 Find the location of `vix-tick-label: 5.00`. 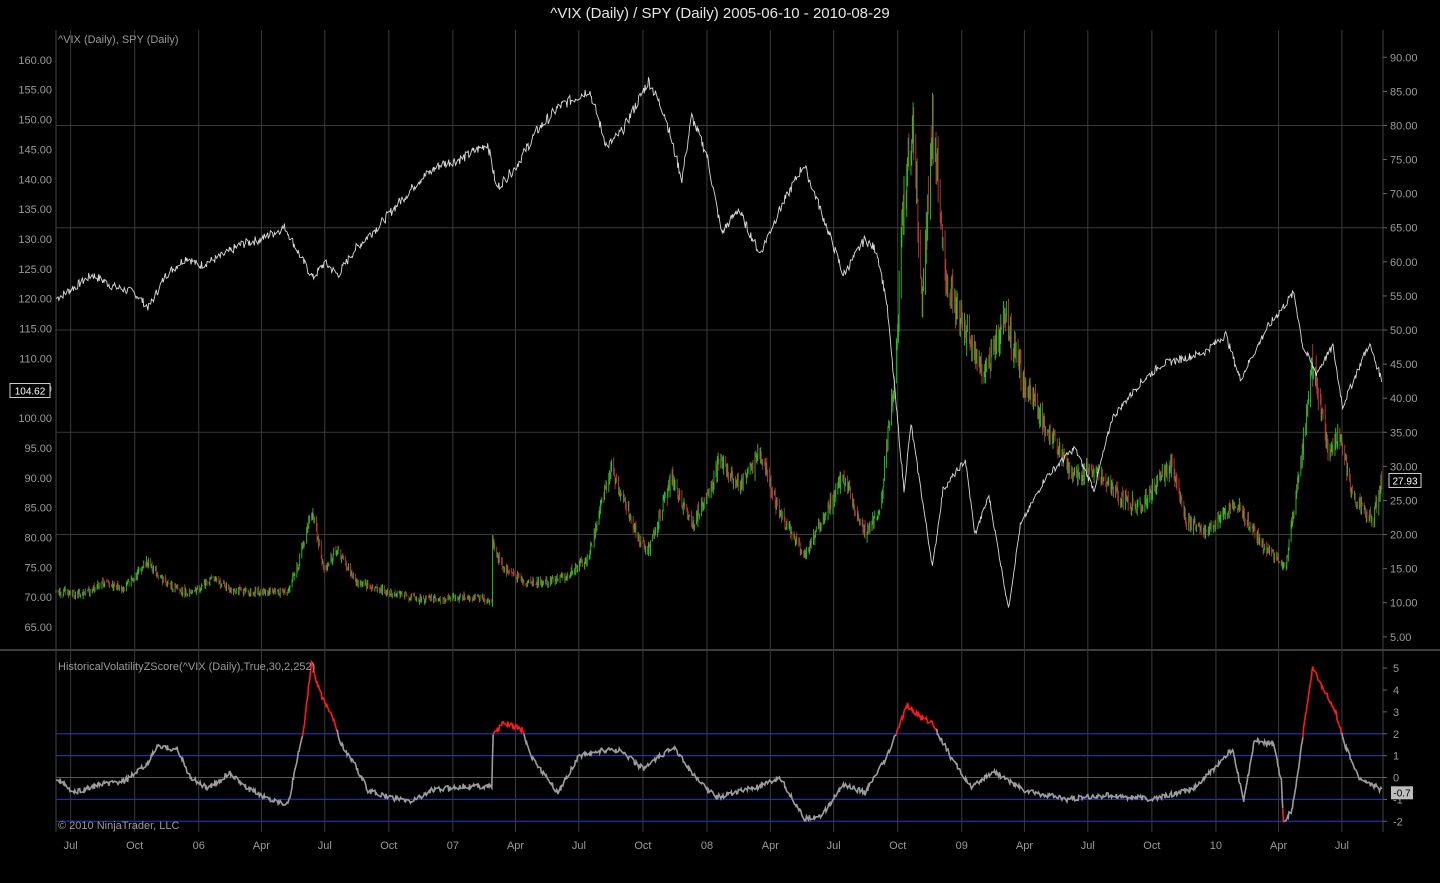

vix-tick-label: 5.00 is located at coordinates (1400, 638).